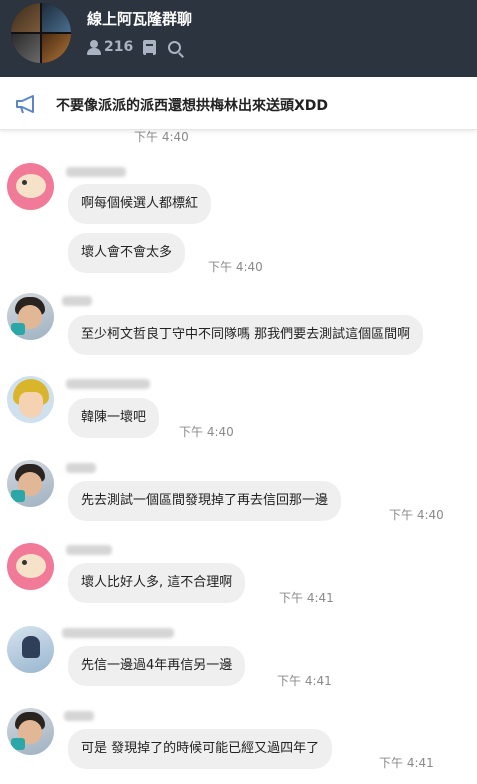  Describe the element at coordinates (134, 47) in the screenshot. I see `group-meta: 216` at that location.